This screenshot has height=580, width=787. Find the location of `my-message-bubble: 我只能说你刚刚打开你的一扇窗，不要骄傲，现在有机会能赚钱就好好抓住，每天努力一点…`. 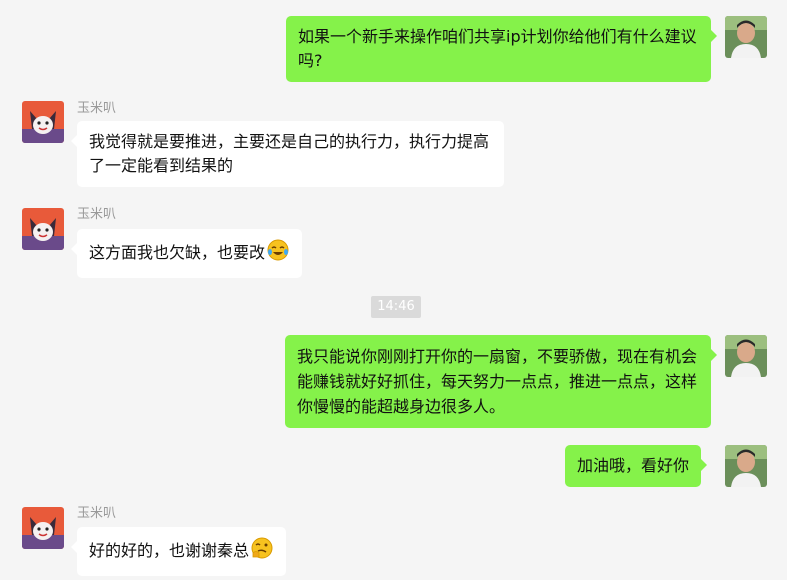

my-message-bubble: 我只能说你刚刚打开你的一扇窗，不要骄傲，现在有机会能赚钱就好好抓住，每天努力一点… is located at coordinates (501, 381).